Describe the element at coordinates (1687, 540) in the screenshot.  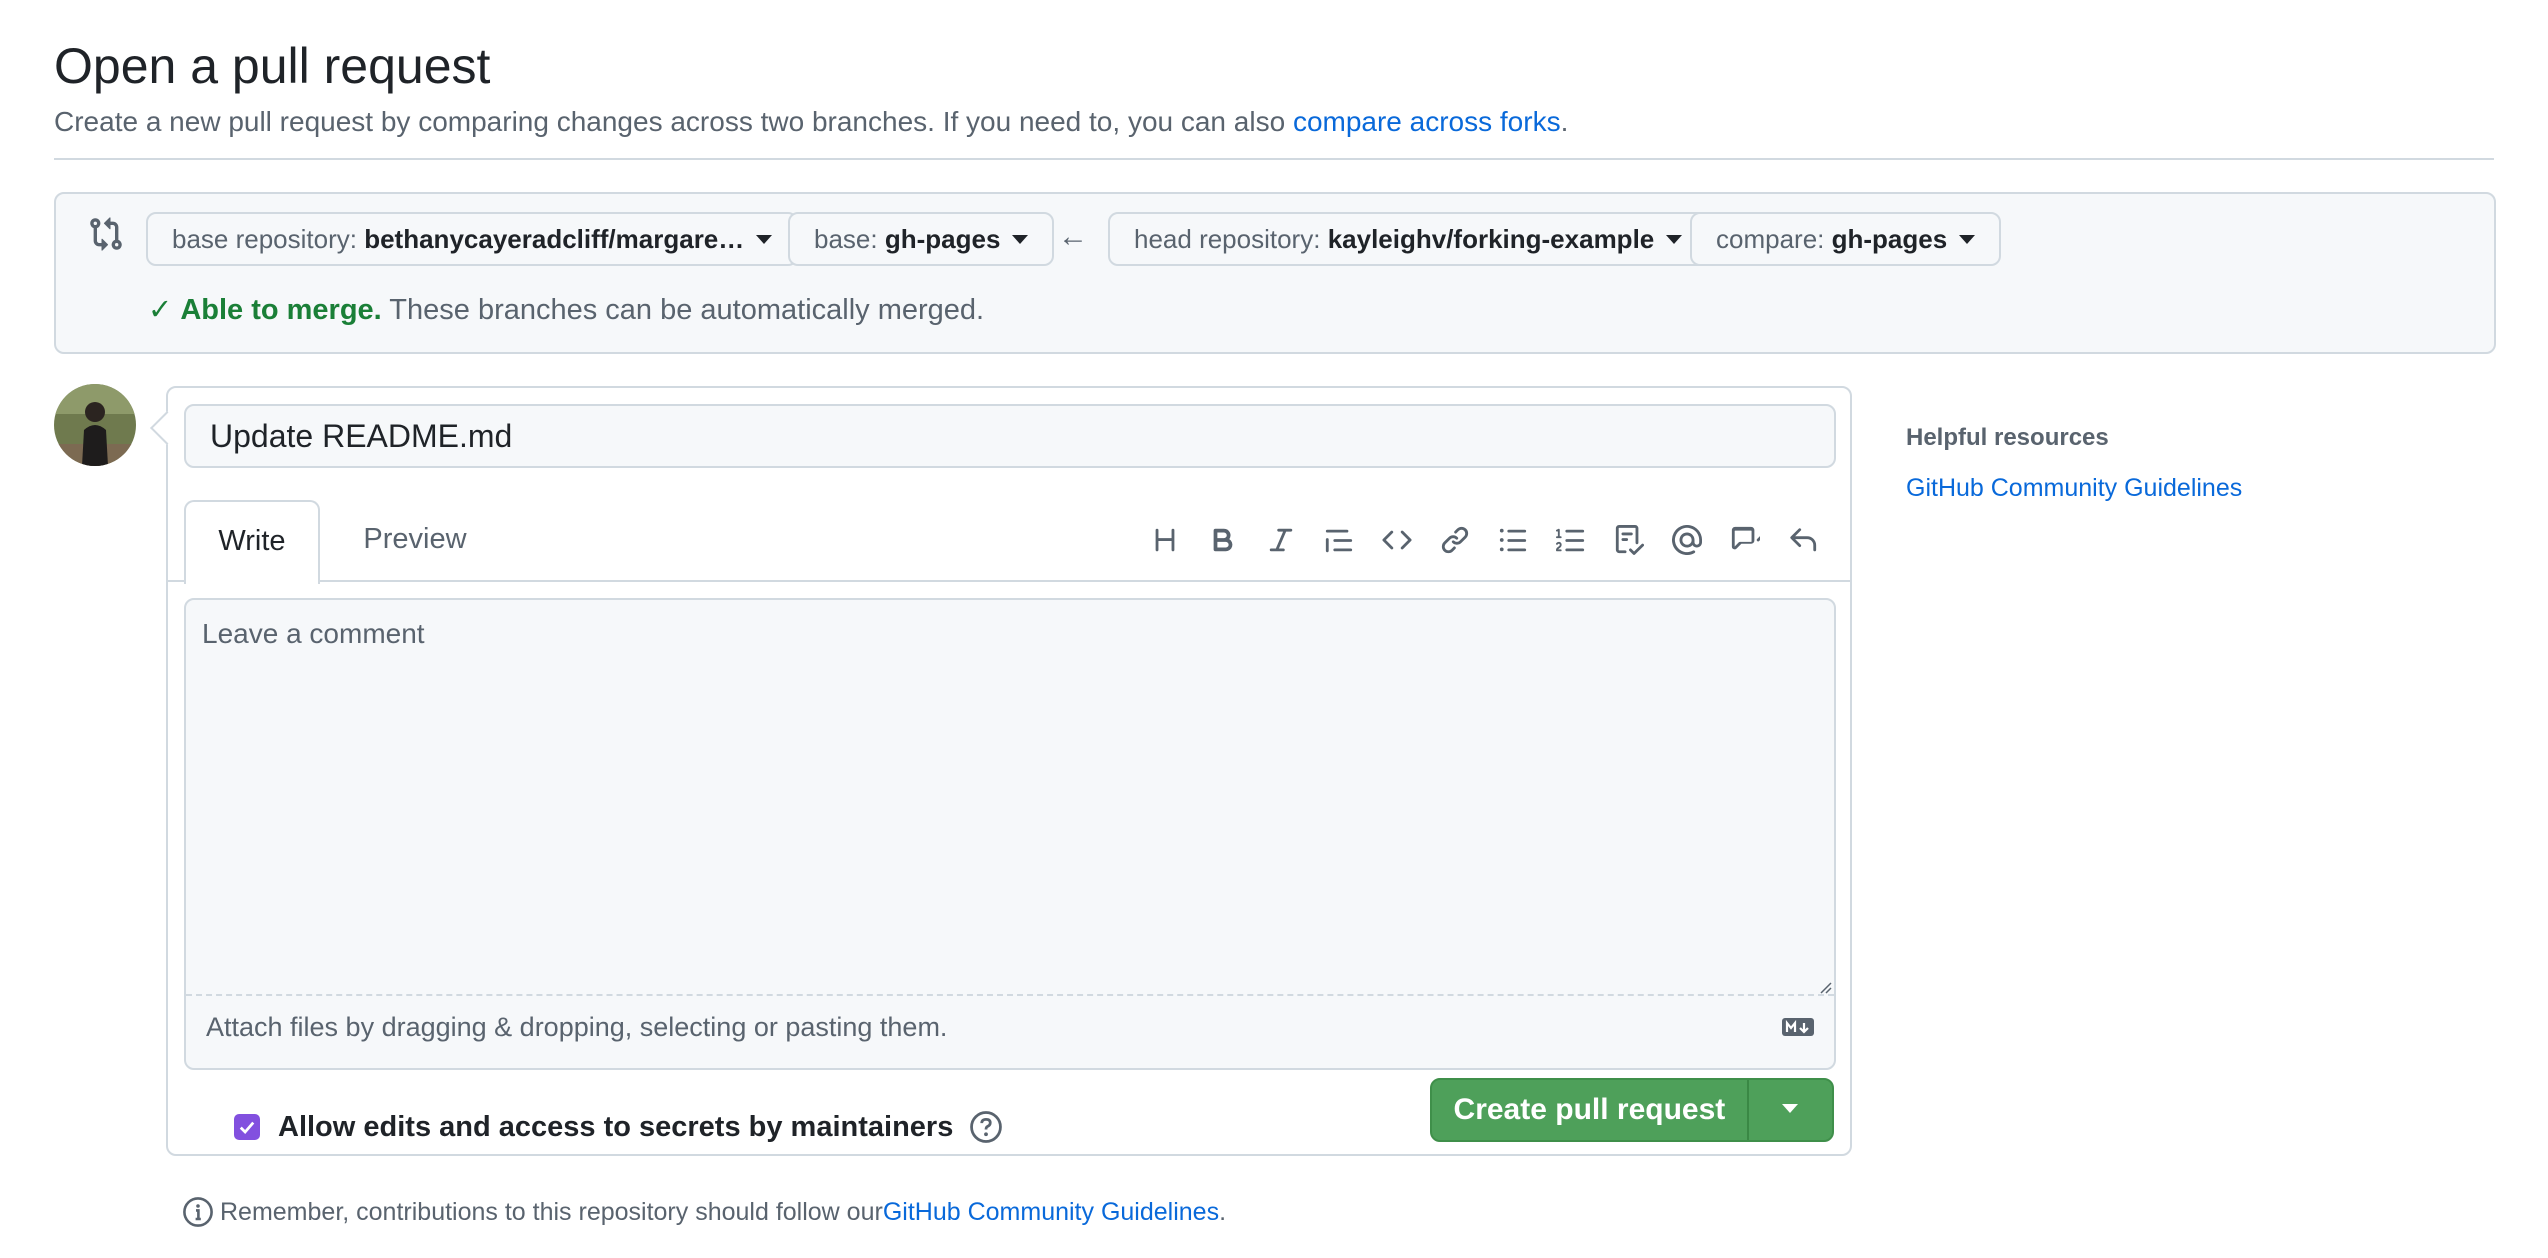
I see `mention-icon` at that location.